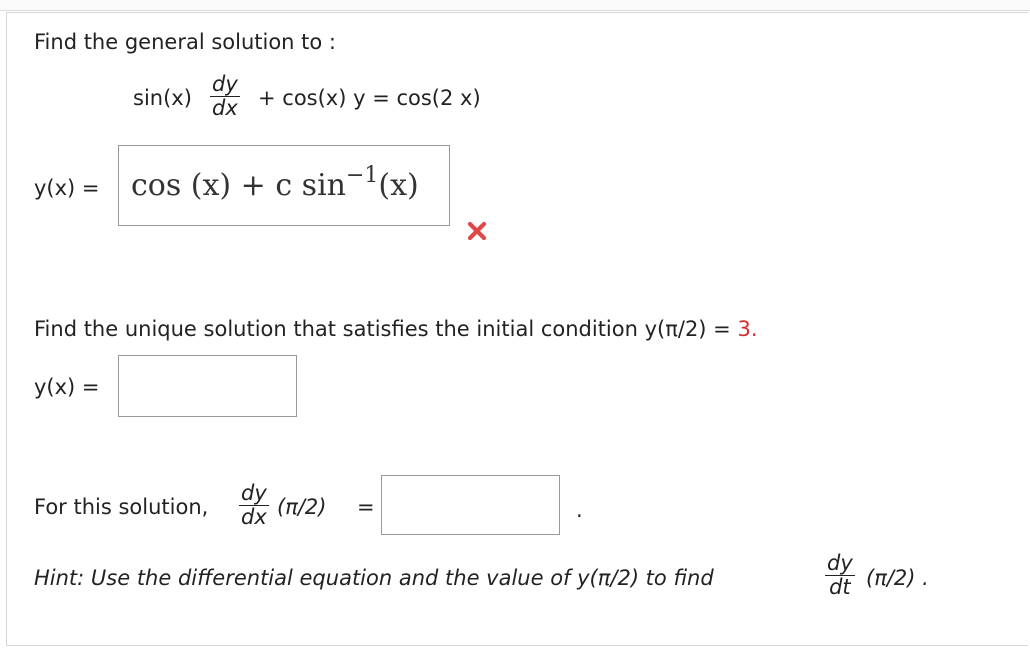  Describe the element at coordinates (840, 587) in the screenshot. I see `hint-dt: dt` at that location.